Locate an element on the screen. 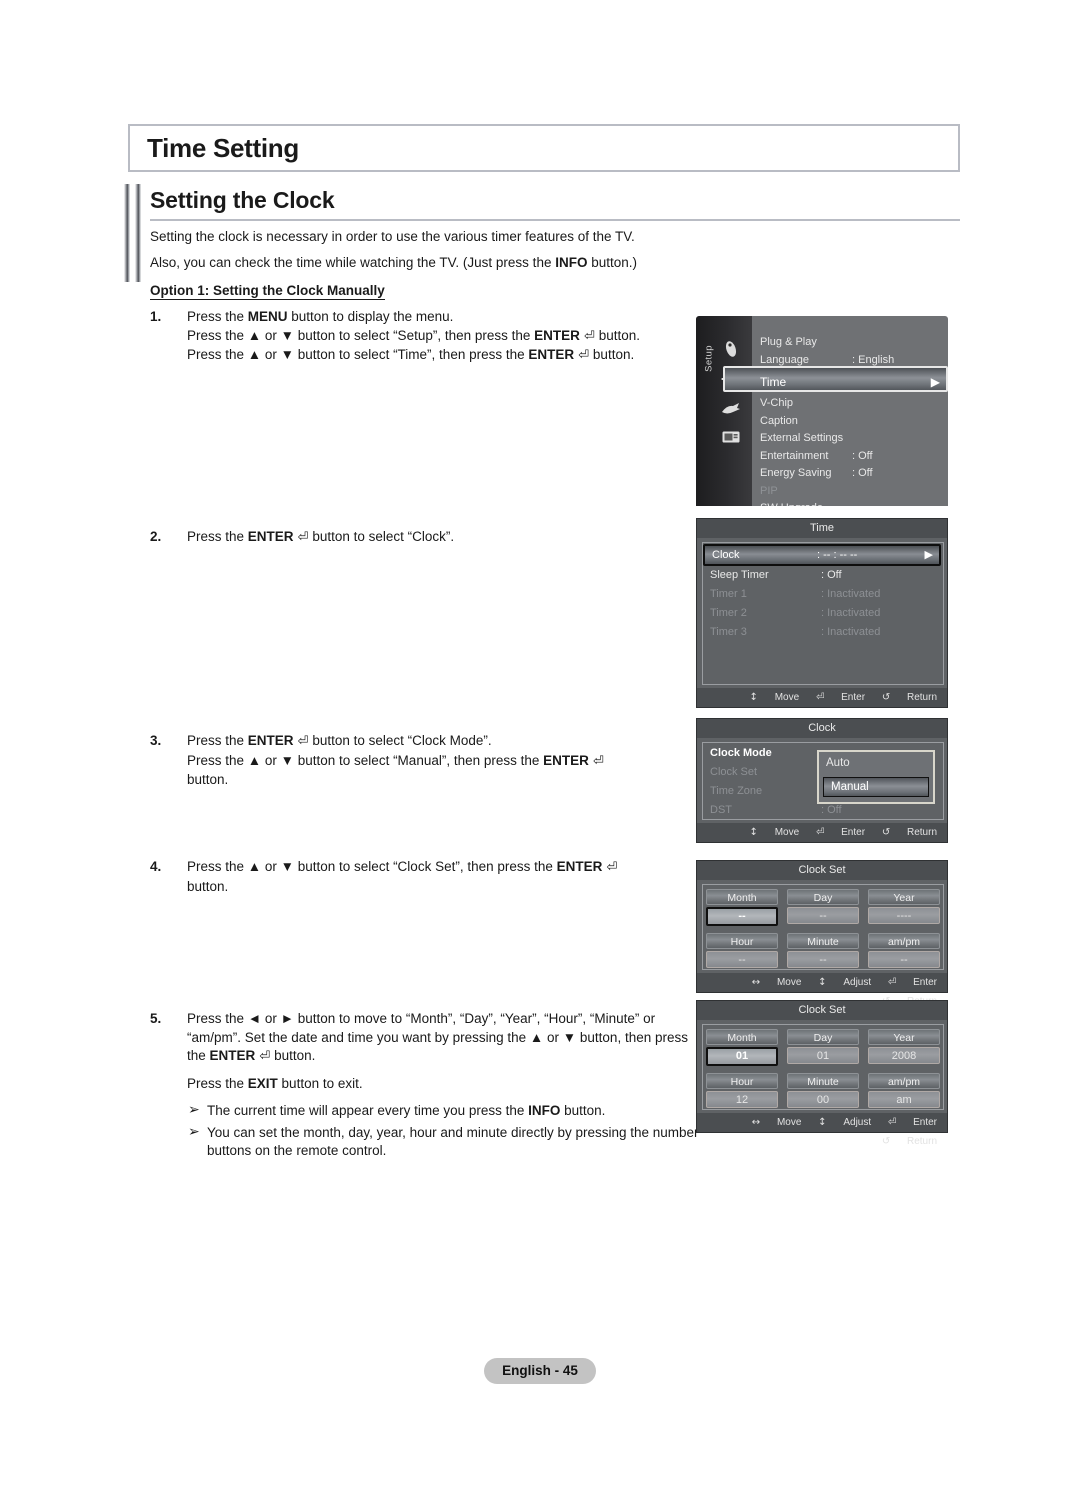  menu-item-sw-upgrade: SW Upgrade is located at coordinates (850, 503).